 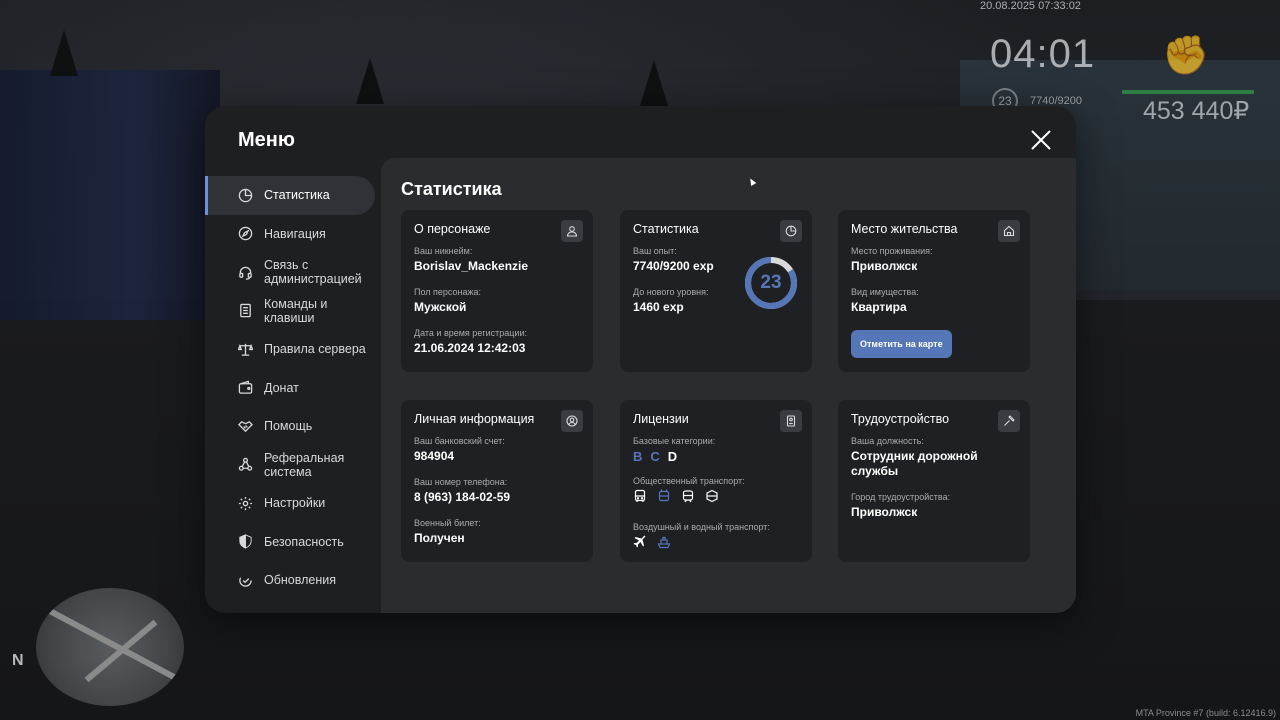 I want to click on sidebar-item-label: Связь с администрацией, so click(x=313, y=272).